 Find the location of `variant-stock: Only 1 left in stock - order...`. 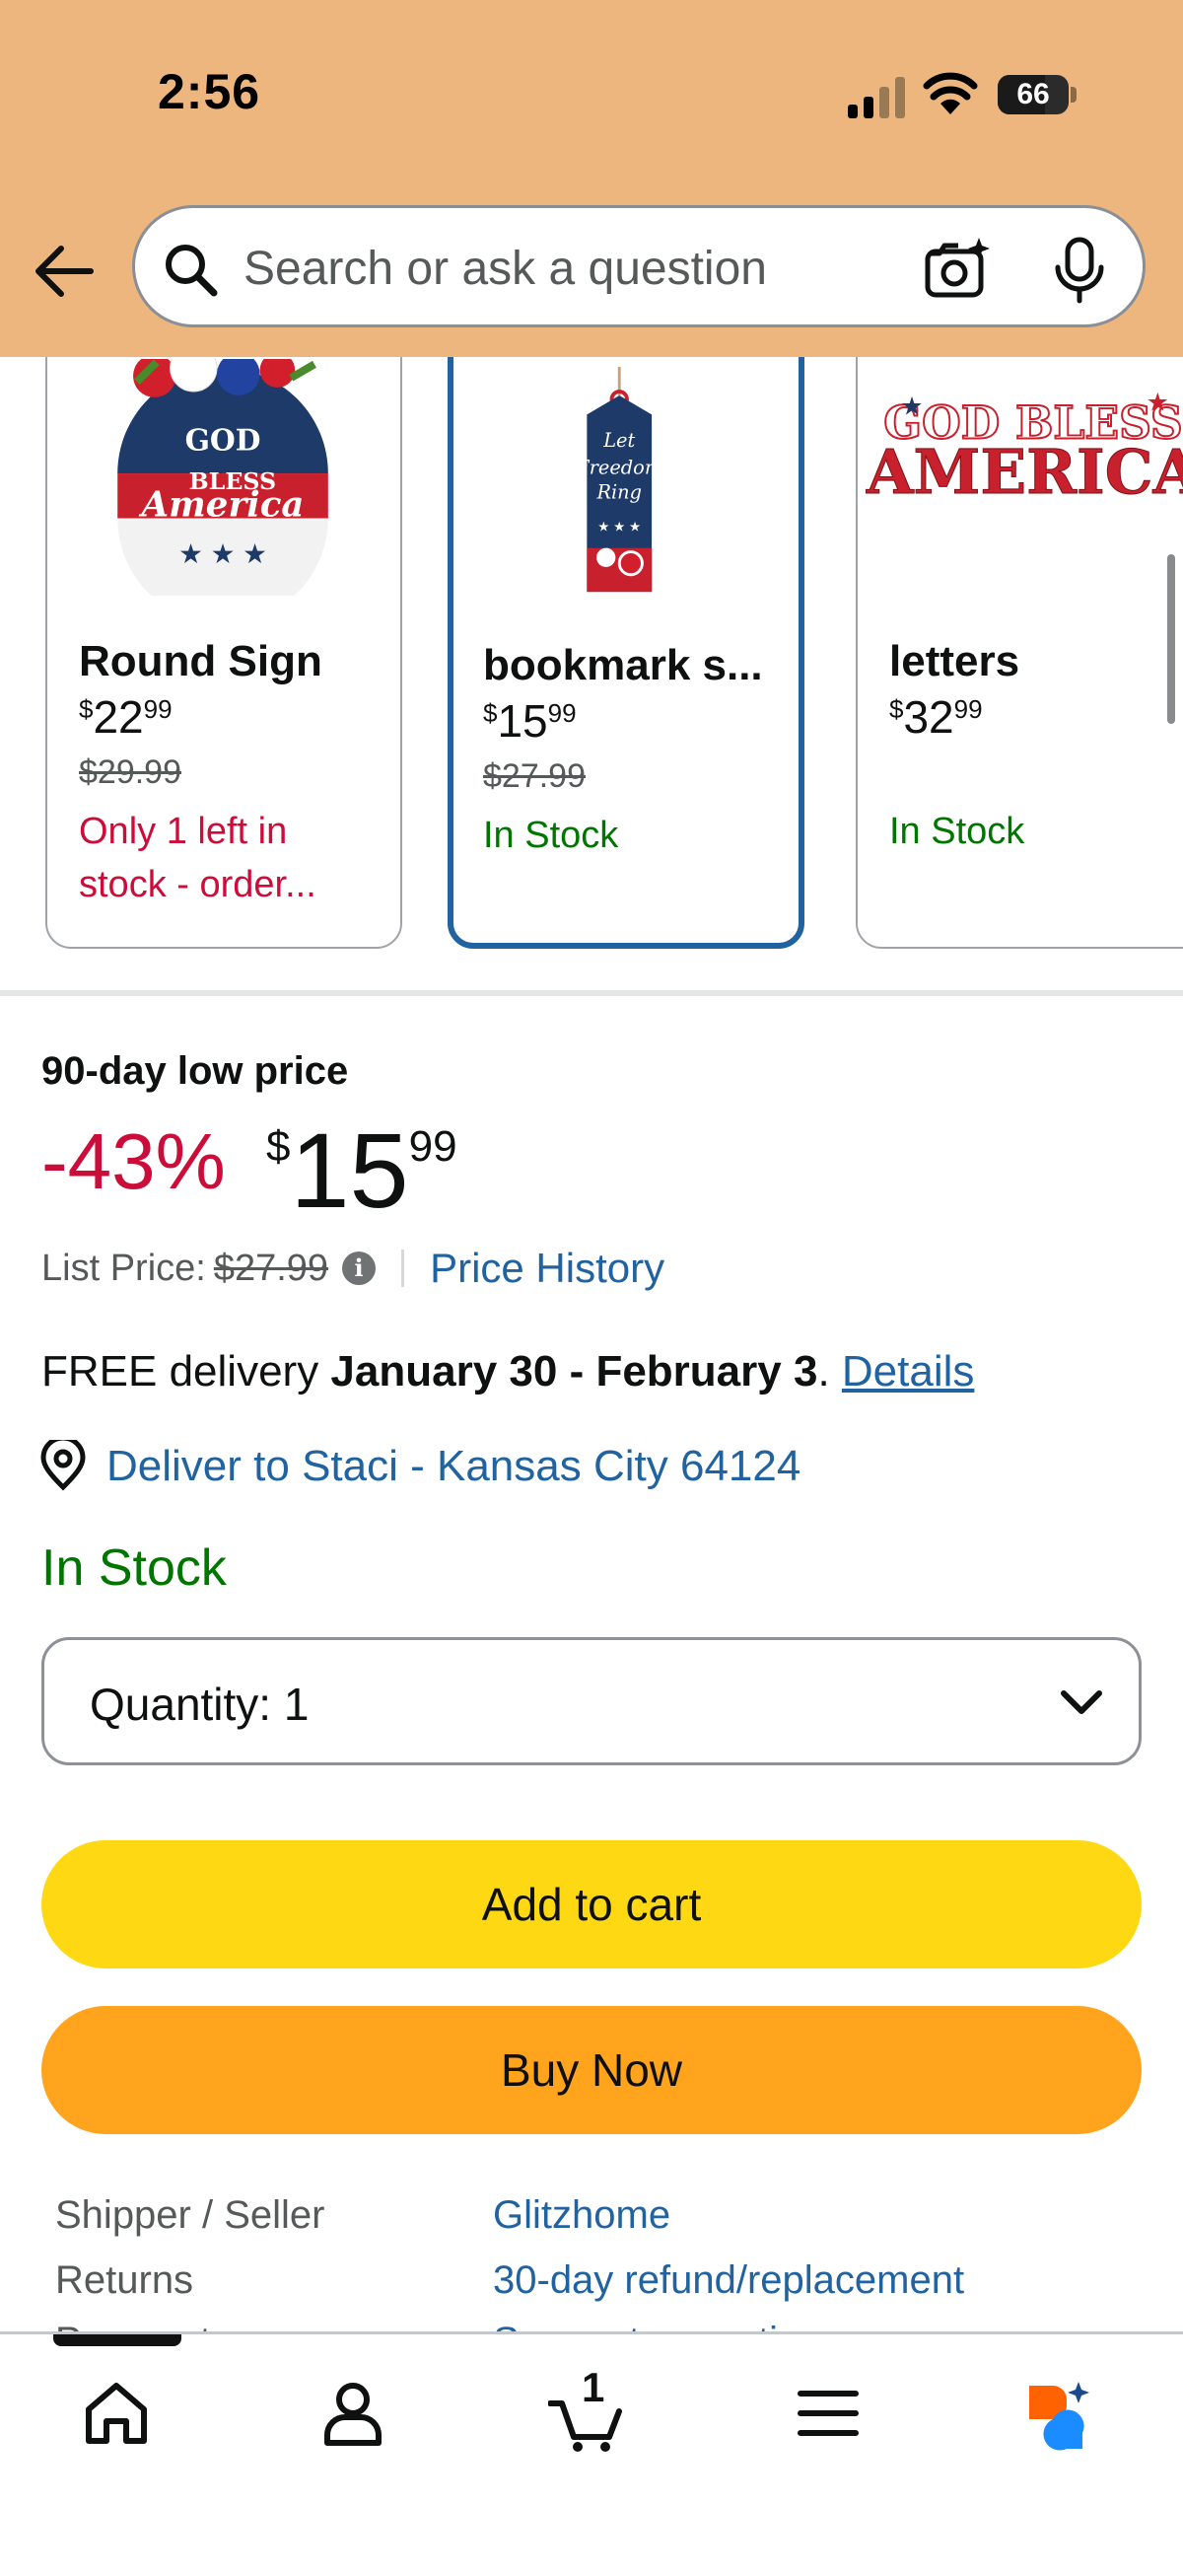

variant-stock: Only 1 left in stock - order... is located at coordinates (197, 858).